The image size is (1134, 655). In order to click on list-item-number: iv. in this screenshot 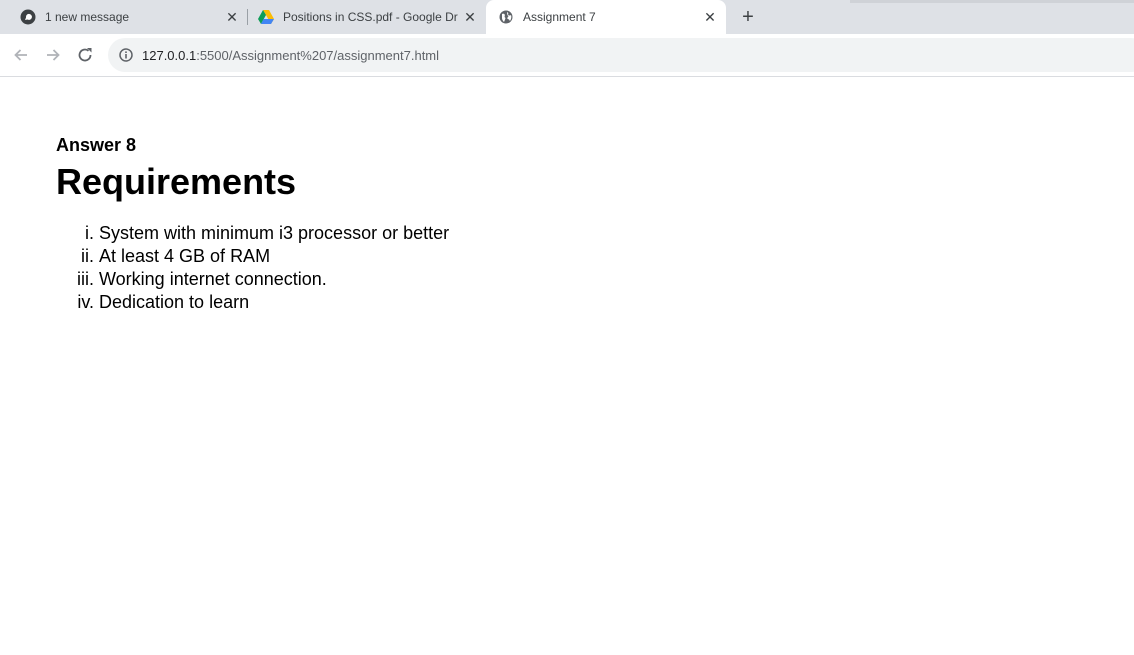, I will do `click(85, 302)`.